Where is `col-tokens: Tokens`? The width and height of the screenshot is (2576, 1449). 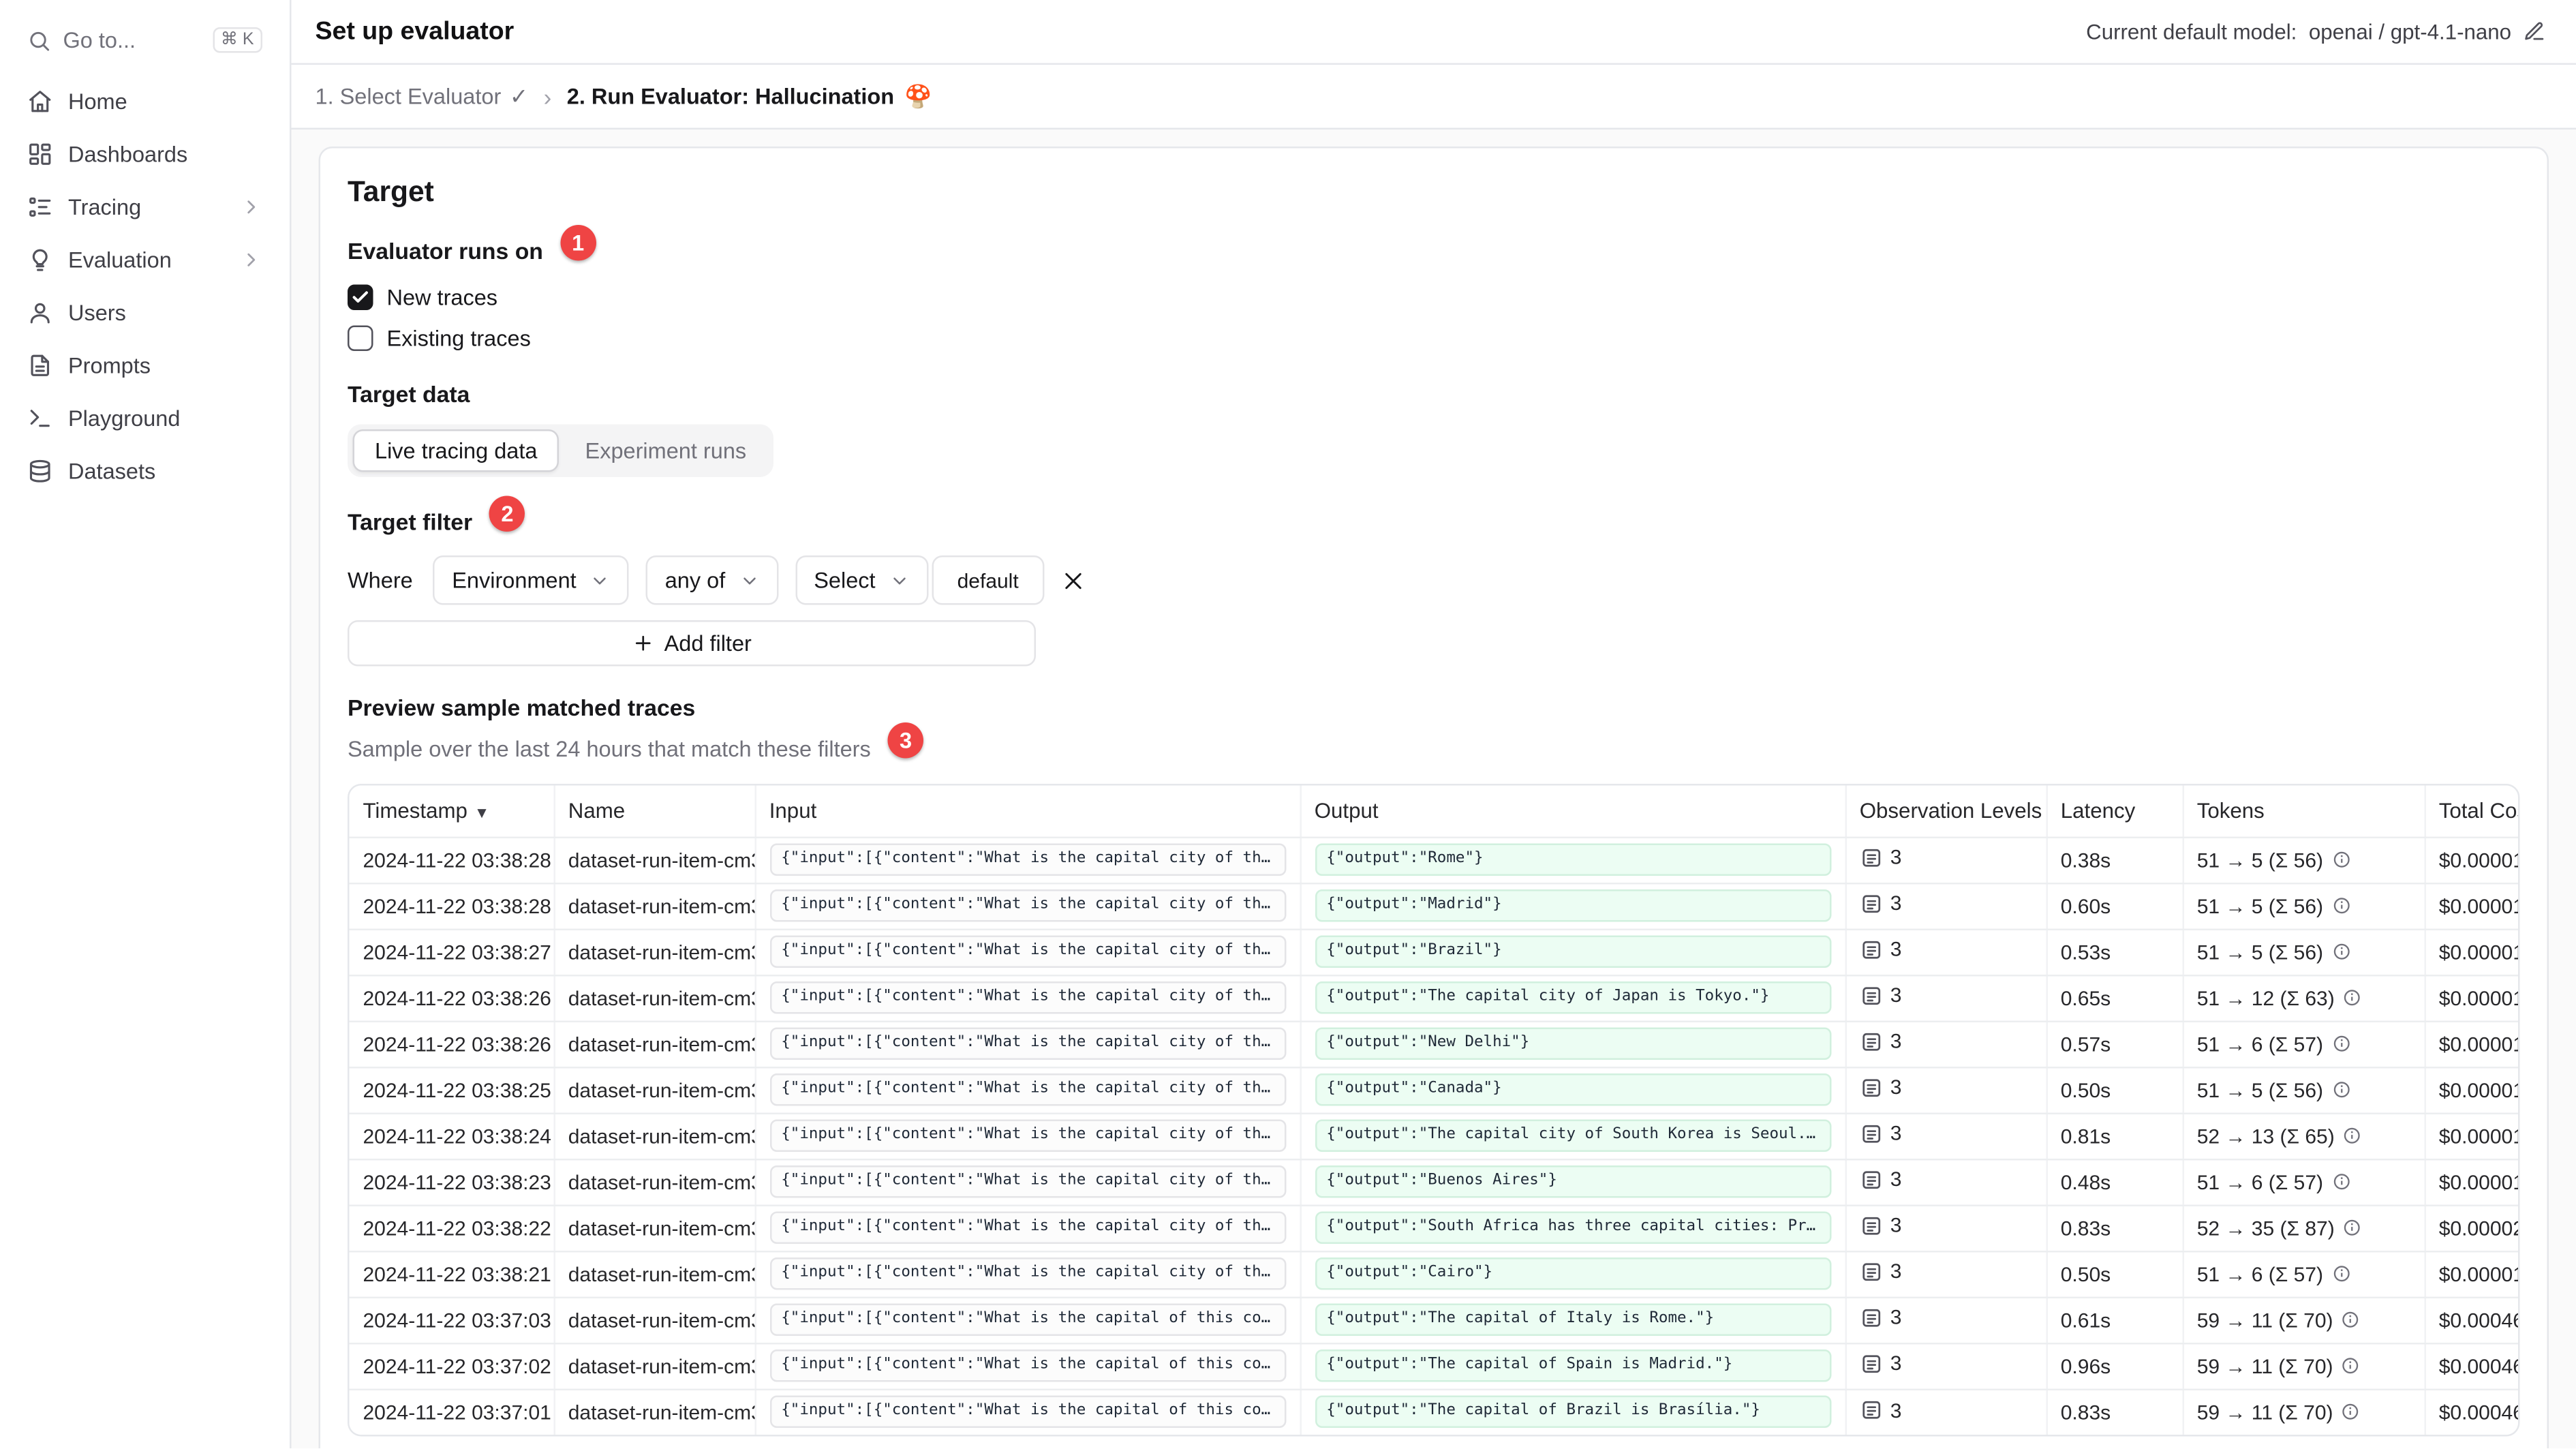
col-tokens: Tokens is located at coordinates (2303, 811).